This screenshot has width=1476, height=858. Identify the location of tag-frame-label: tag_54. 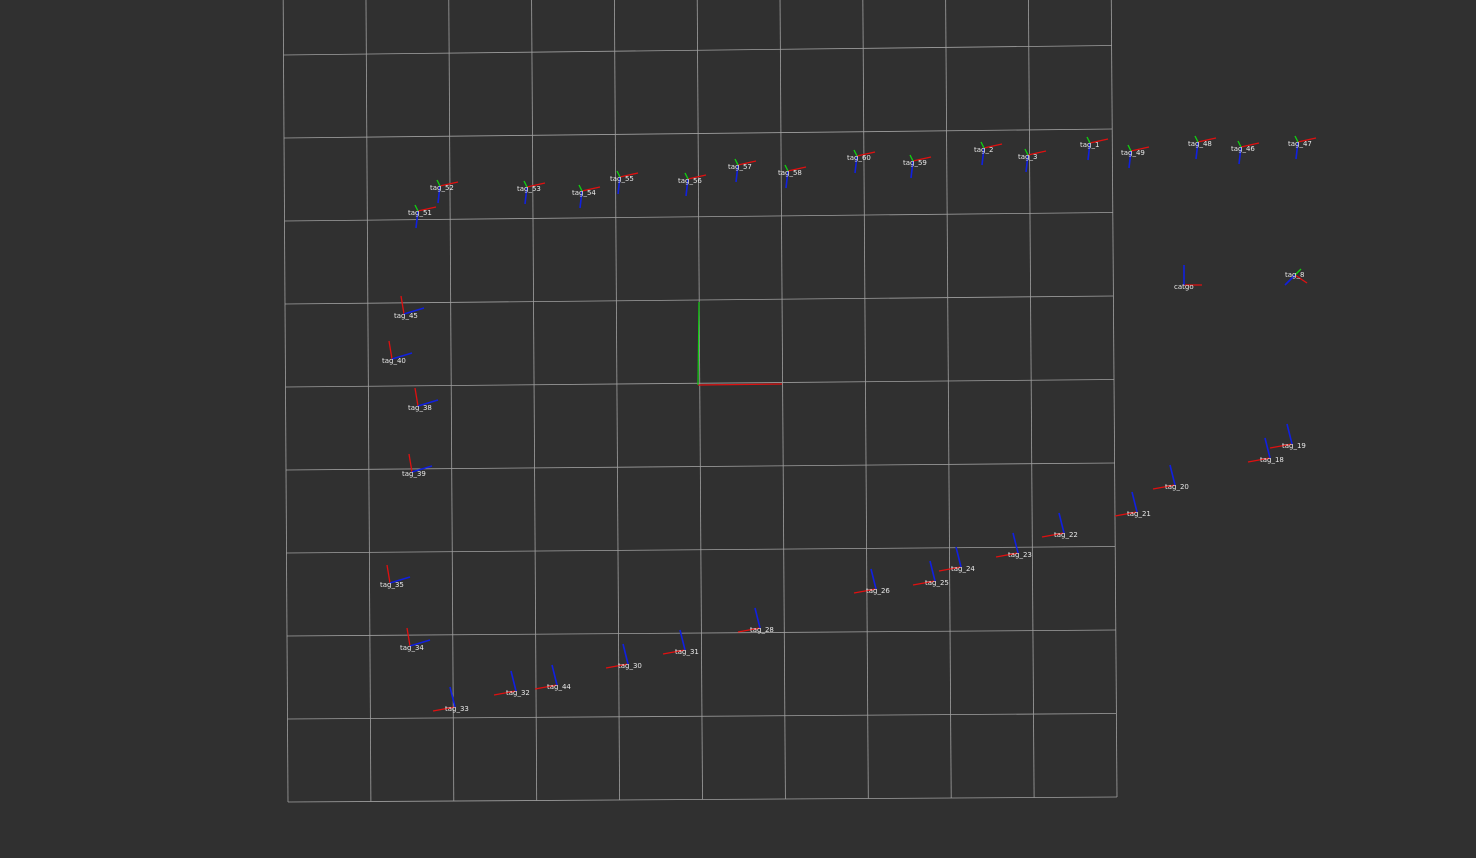
(584, 193).